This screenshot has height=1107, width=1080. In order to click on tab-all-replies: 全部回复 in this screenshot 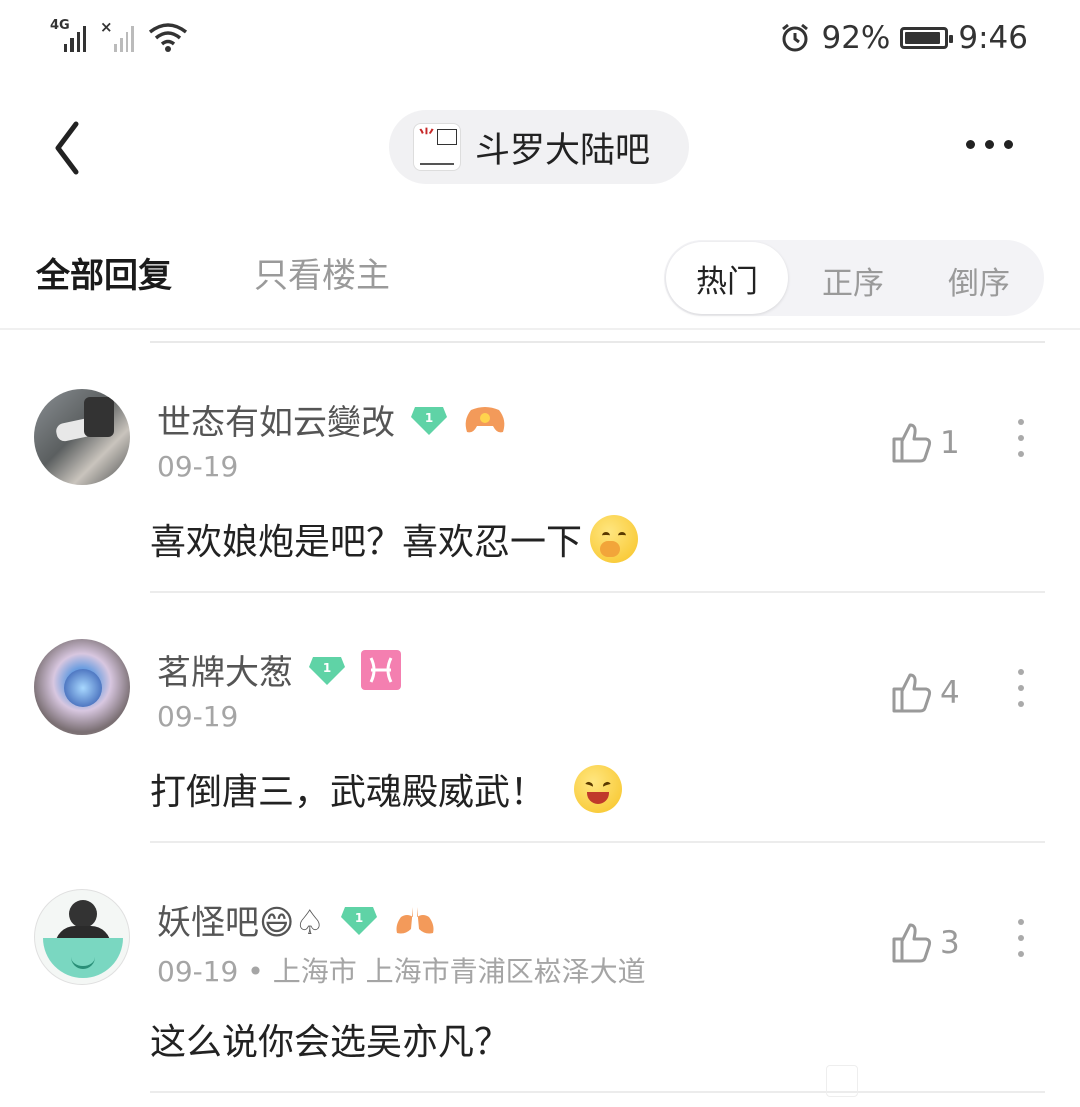, I will do `click(104, 272)`.